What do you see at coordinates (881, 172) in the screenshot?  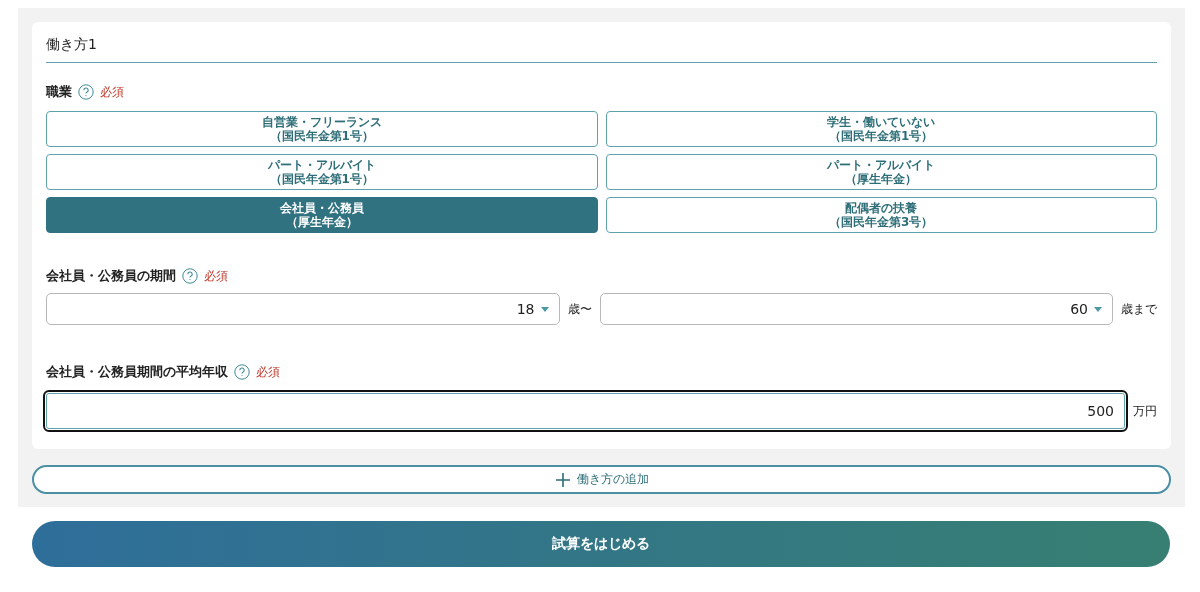 I see `occupation-option: パート・アルバイト （厚生年金）` at bounding box center [881, 172].